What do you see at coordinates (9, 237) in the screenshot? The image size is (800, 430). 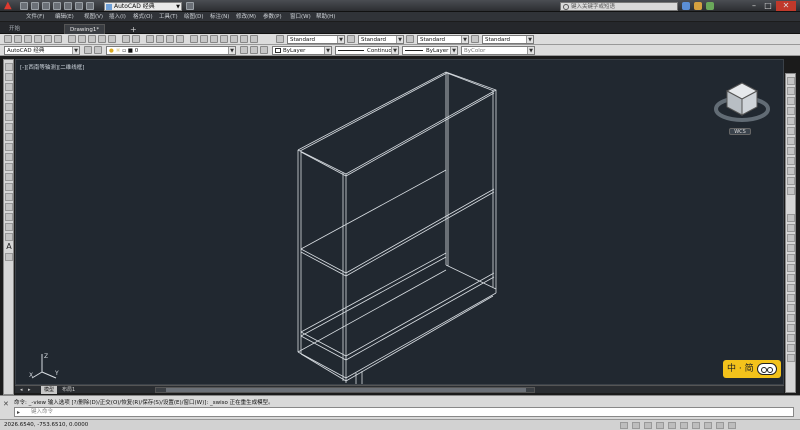 I see `table-icon` at bounding box center [9, 237].